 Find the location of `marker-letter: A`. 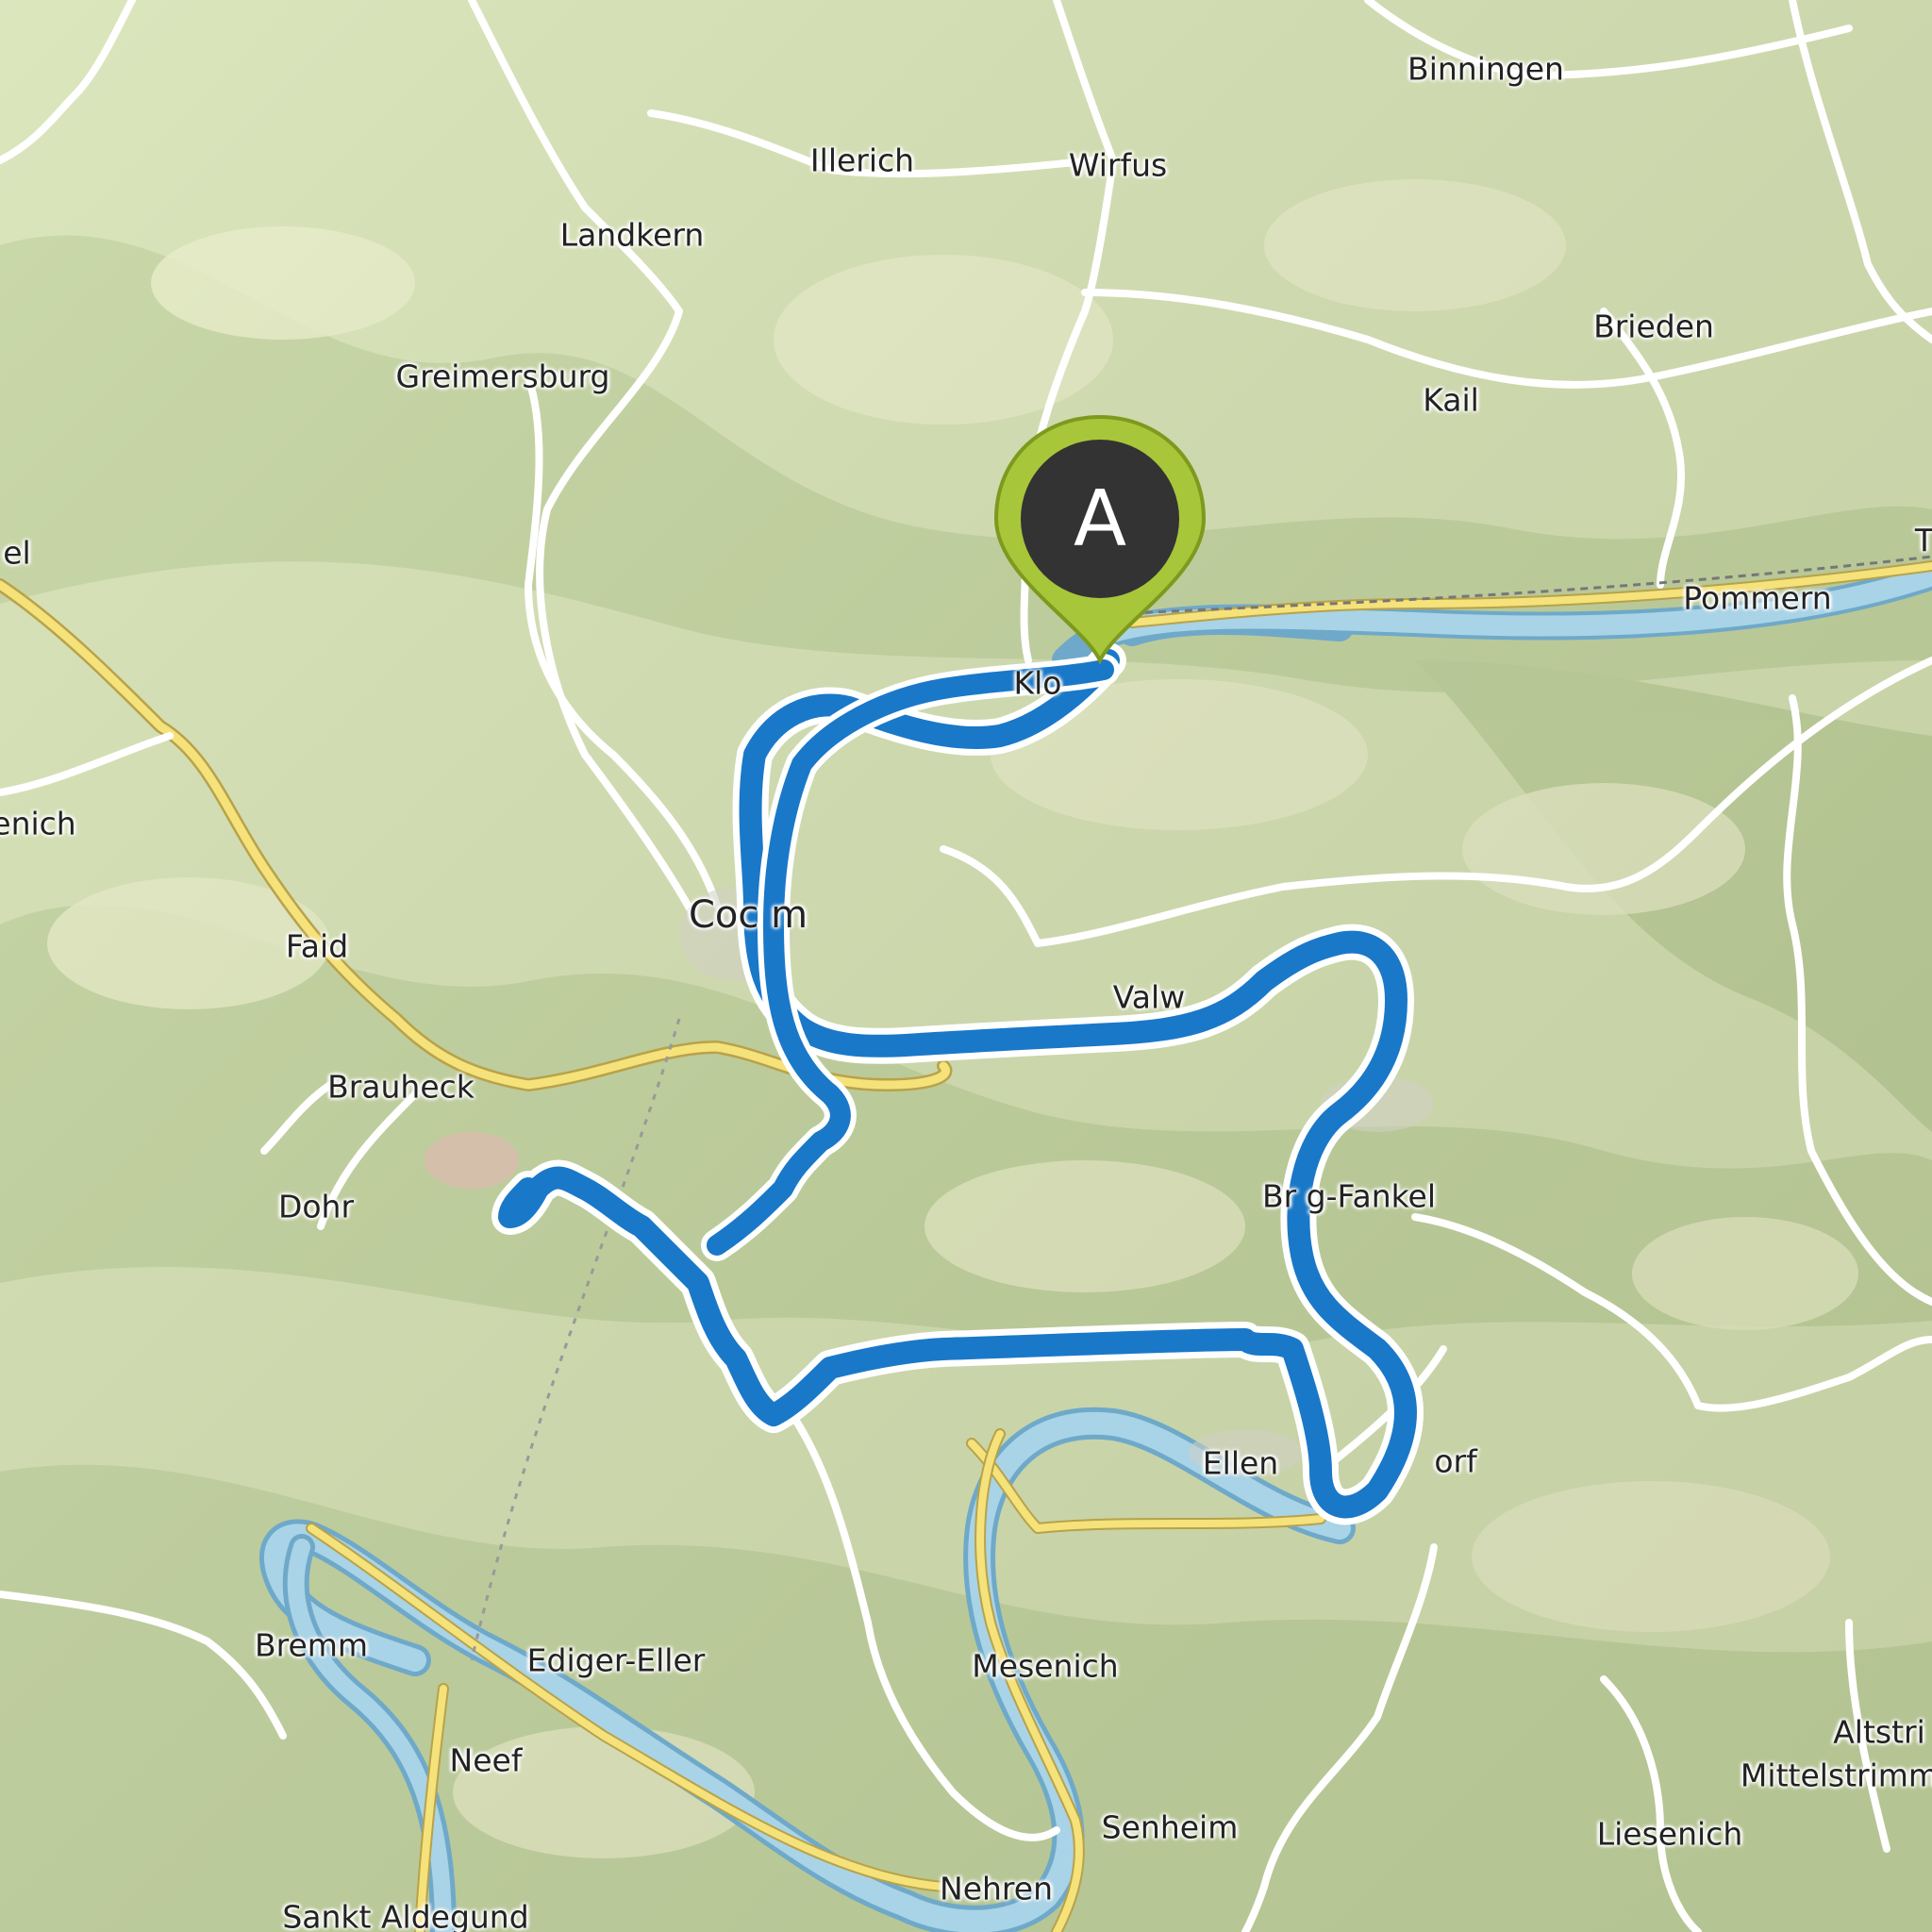

marker-letter: A is located at coordinates (1100, 519).